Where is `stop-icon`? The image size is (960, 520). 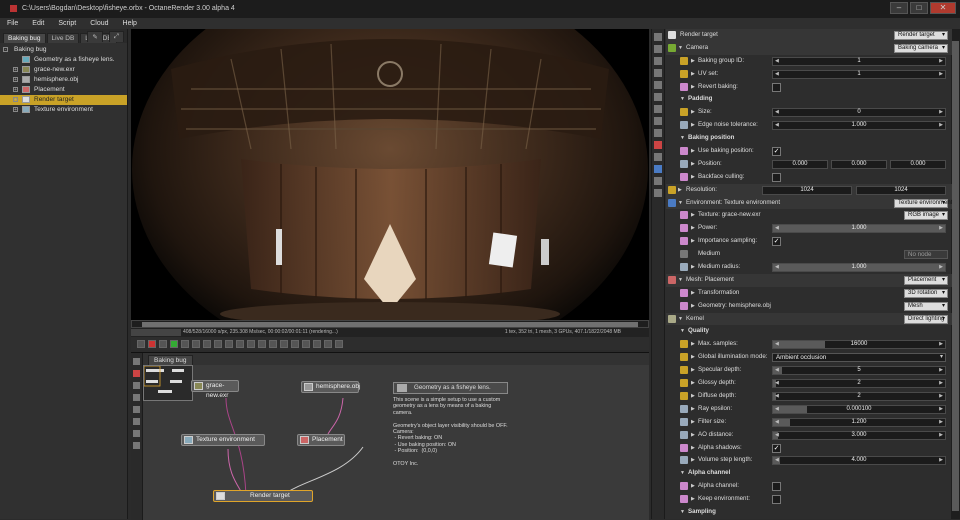 stop-icon is located at coordinates (152, 343).